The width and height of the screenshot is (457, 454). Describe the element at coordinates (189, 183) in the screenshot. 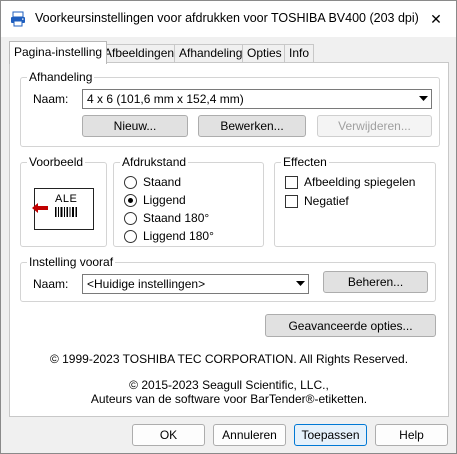

I see `orientation-option-staand: Staand` at that location.